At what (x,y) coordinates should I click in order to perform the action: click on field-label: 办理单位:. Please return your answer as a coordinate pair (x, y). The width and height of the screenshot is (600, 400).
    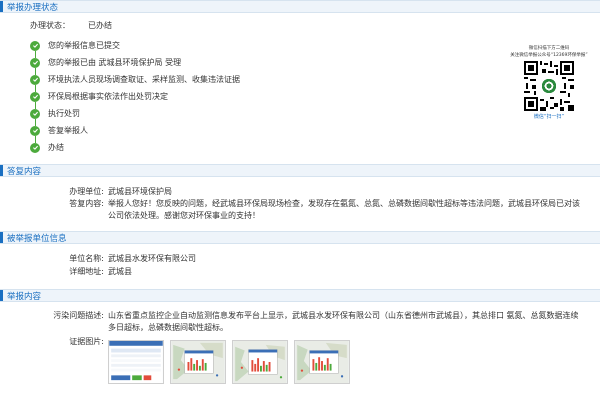
    Looking at the image, I should click on (86, 191).